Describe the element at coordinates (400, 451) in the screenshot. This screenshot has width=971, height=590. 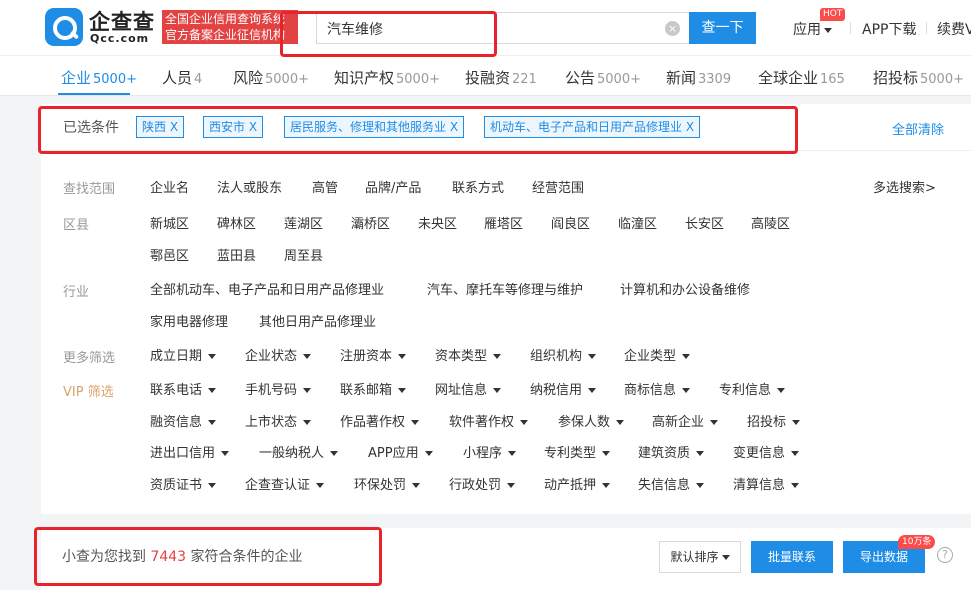
I see `vip-filter-dropdown: APP应用` at that location.